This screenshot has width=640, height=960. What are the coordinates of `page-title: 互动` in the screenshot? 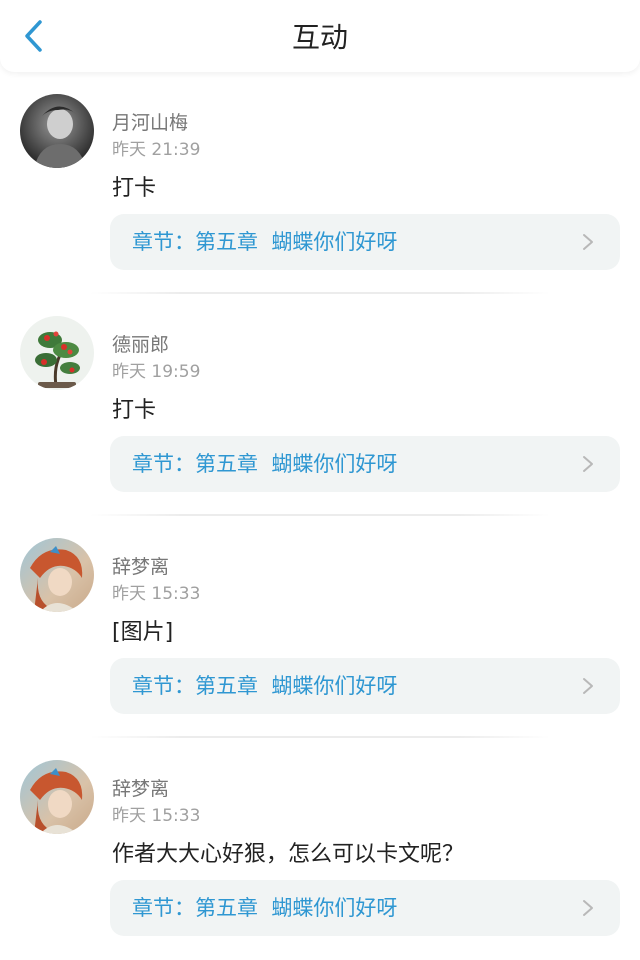 It's located at (319, 37).